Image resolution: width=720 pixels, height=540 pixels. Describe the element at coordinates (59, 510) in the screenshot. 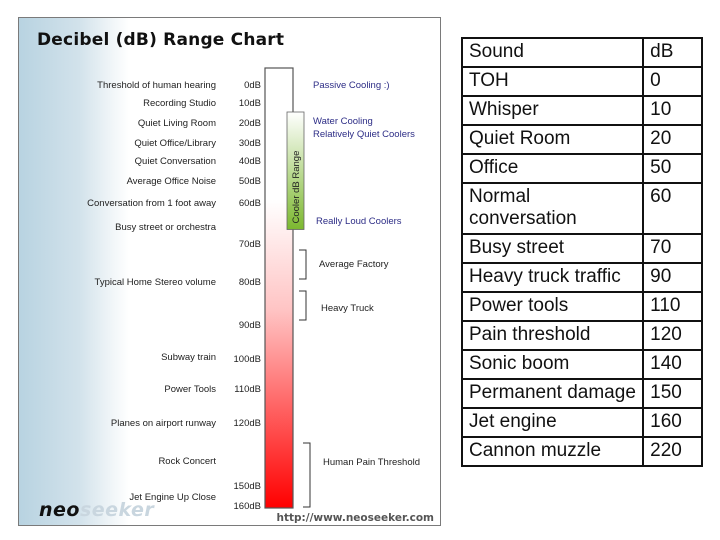

I see `logo-neo: neo` at that location.